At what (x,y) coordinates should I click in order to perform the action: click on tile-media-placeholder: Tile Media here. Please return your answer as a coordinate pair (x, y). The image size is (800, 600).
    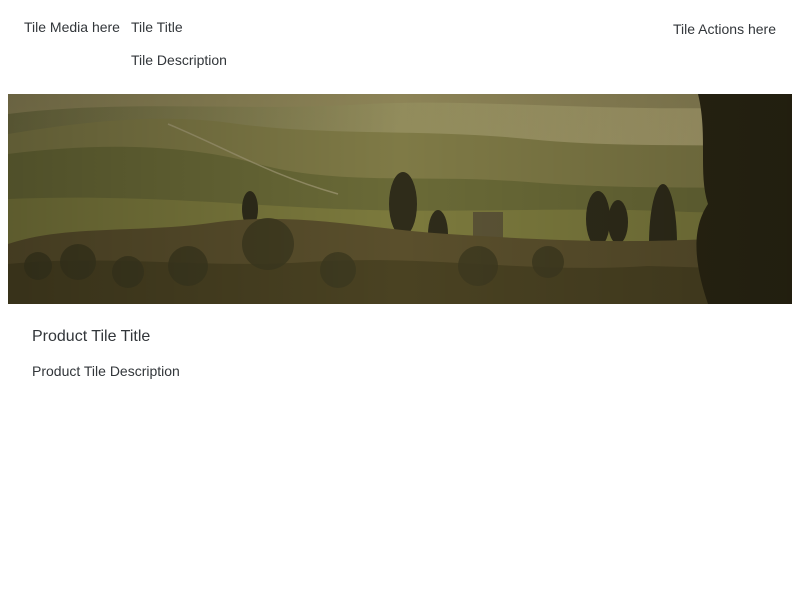
    Looking at the image, I should click on (72, 27).